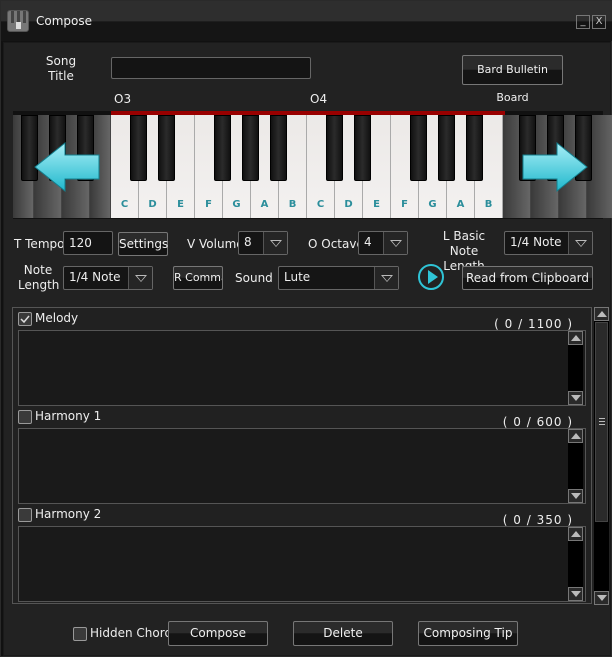  What do you see at coordinates (95, 277) in the screenshot?
I see `note-length-value: 1/4 Note` at bounding box center [95, 277].